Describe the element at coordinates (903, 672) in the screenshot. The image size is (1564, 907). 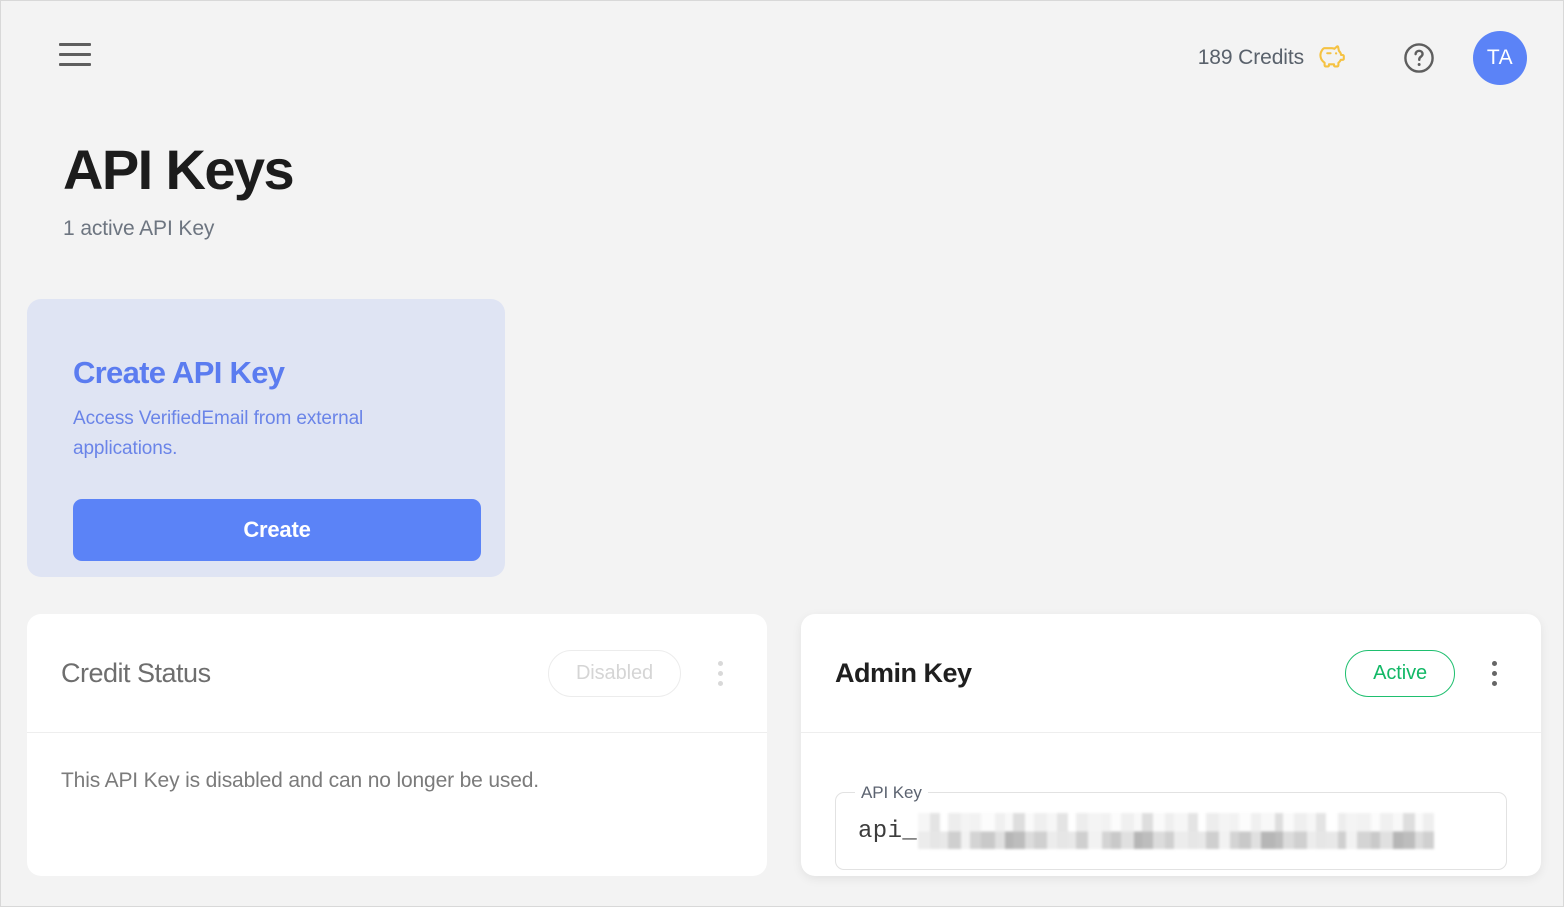
I see `card-title: Admin Key` at that location.